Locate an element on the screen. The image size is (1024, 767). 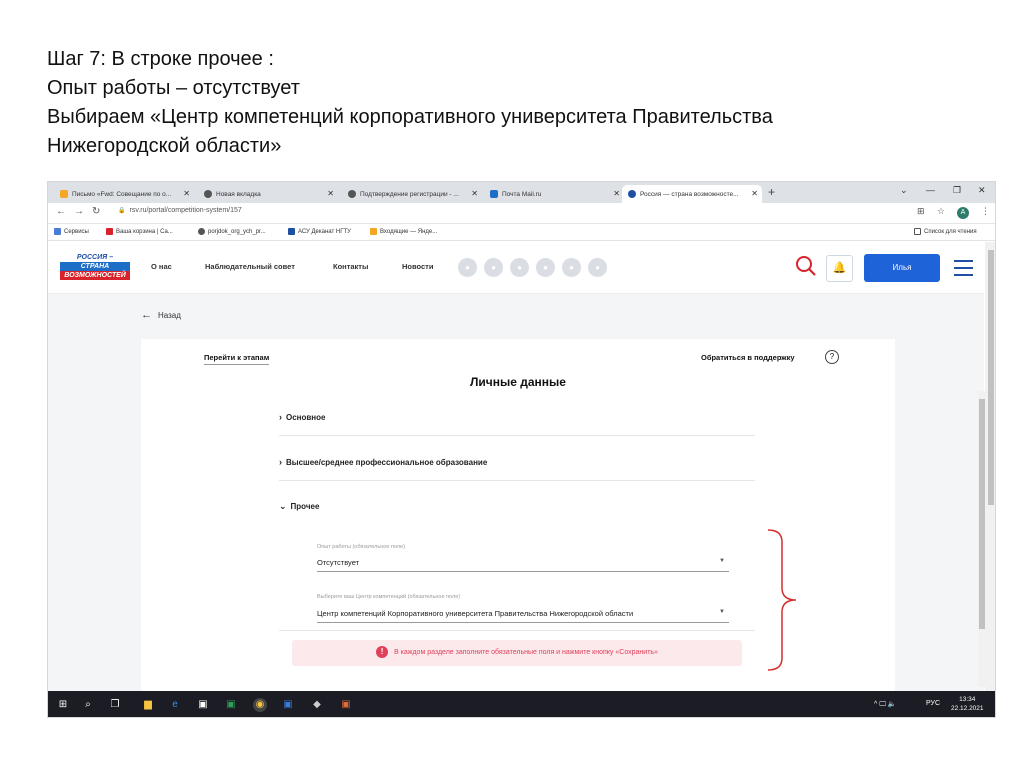
site-logo: РОССИЯ – СТРАНА ВОЗМОЖНОСТЕЙ is located at coordinates (95, 267).